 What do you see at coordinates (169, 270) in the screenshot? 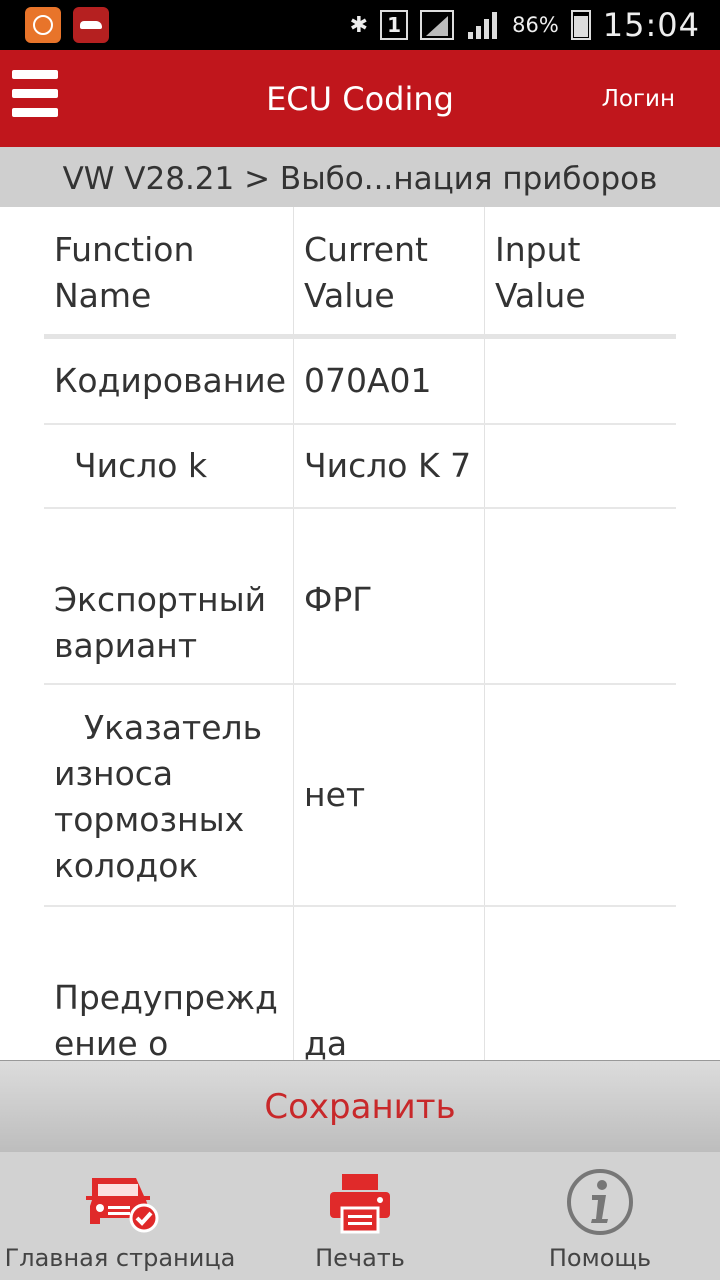
I see `column-header-function-name: Function Name` at bounding box center [169, 270].